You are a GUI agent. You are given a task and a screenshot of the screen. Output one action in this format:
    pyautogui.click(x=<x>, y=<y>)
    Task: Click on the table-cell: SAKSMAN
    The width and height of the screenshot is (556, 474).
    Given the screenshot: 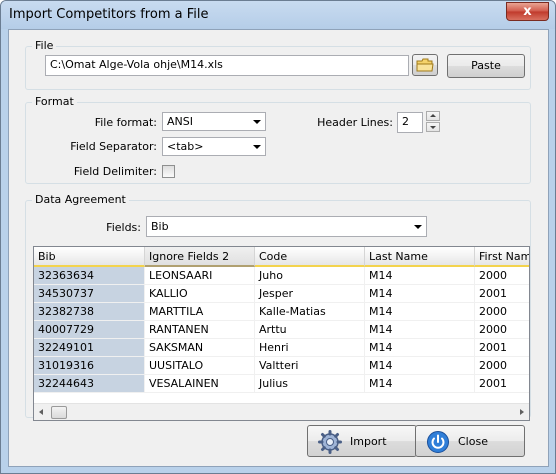 What is the action you would take?
    pyautogui.click(x=200, y=348)
    